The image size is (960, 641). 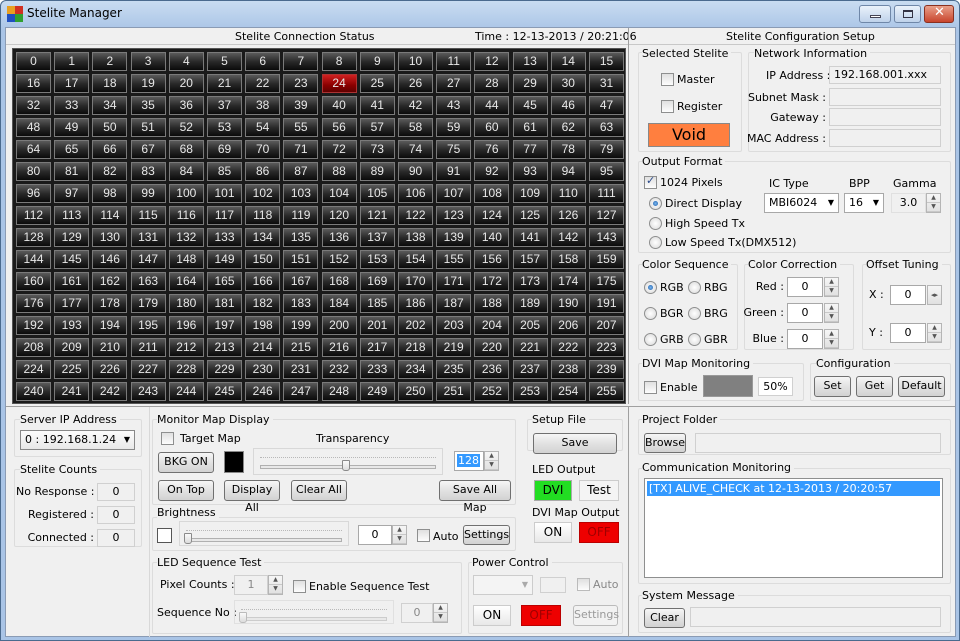 I want to click on stelite-cell: 128, so click(x=33, y=237).